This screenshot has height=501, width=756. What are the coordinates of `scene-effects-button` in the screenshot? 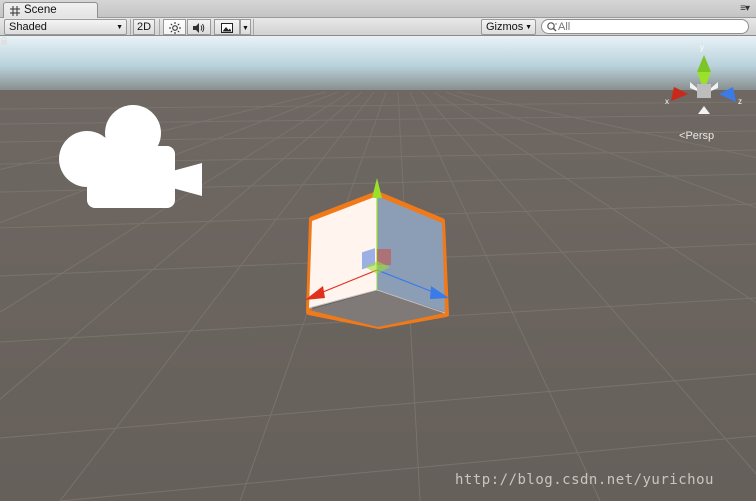 It's located at (227, 27).